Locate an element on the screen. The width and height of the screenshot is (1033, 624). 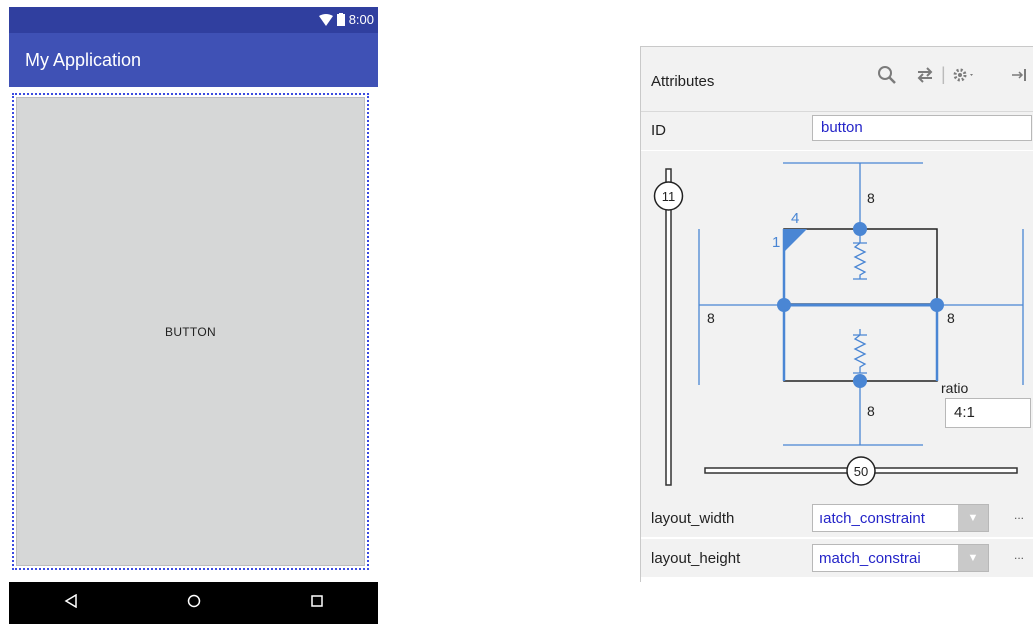
home-circle-icon is located at coordinates (194, 603).